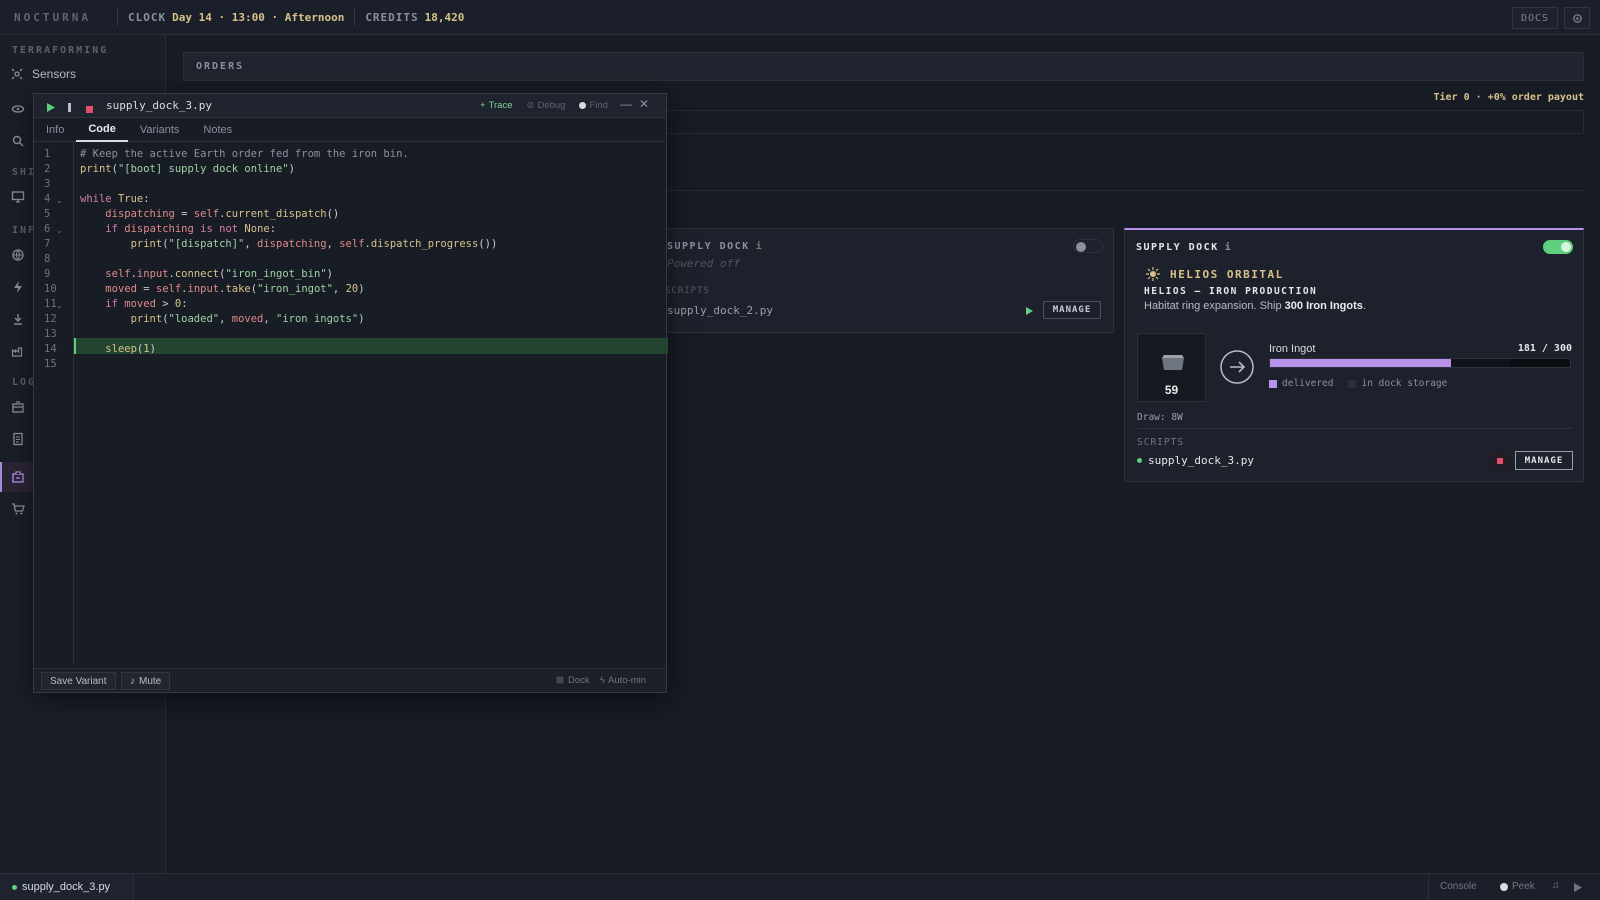 This screenshot has width=1600, height=900. What do you see at coordinates (1540, 363) in the screenshot?
I see `progress-empty` at bounding box center [1540, 363].